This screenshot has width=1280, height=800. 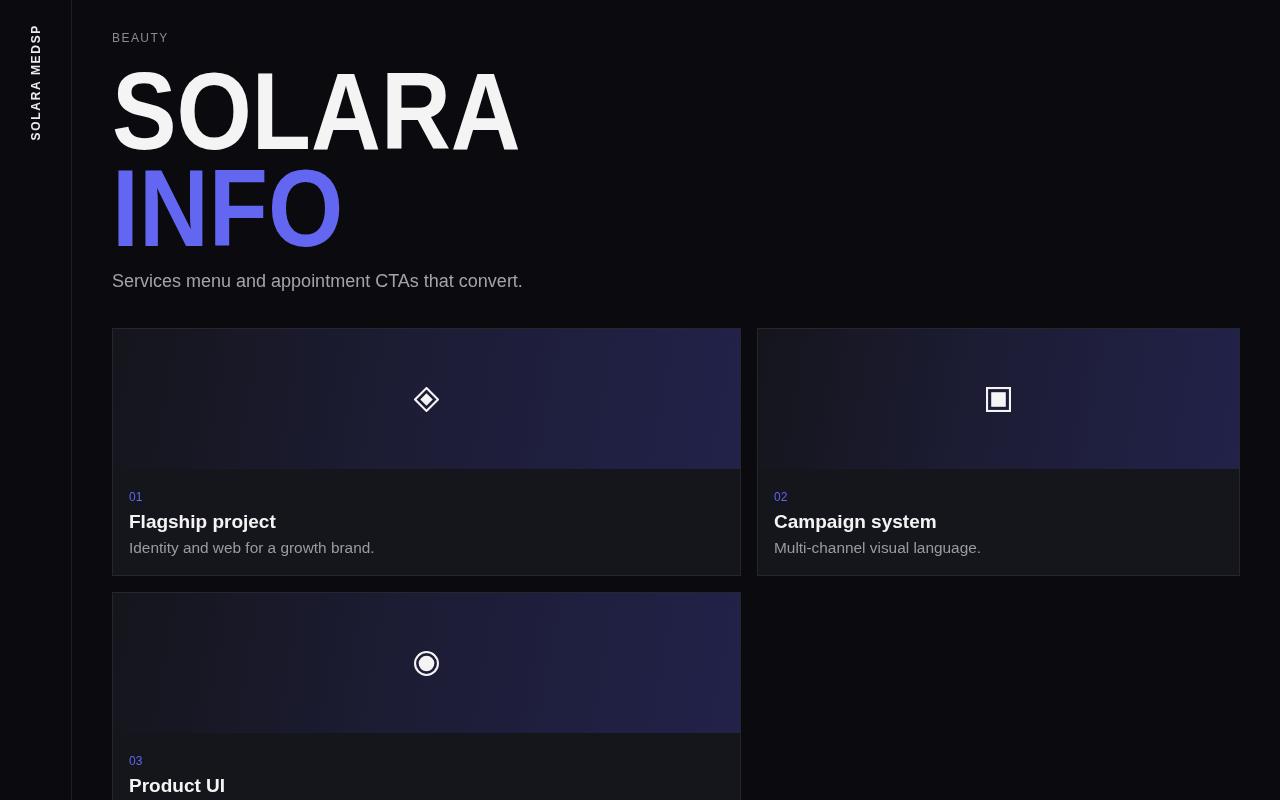 I want to click on project-card: 03 Product UI, so click(x=426, y=696).